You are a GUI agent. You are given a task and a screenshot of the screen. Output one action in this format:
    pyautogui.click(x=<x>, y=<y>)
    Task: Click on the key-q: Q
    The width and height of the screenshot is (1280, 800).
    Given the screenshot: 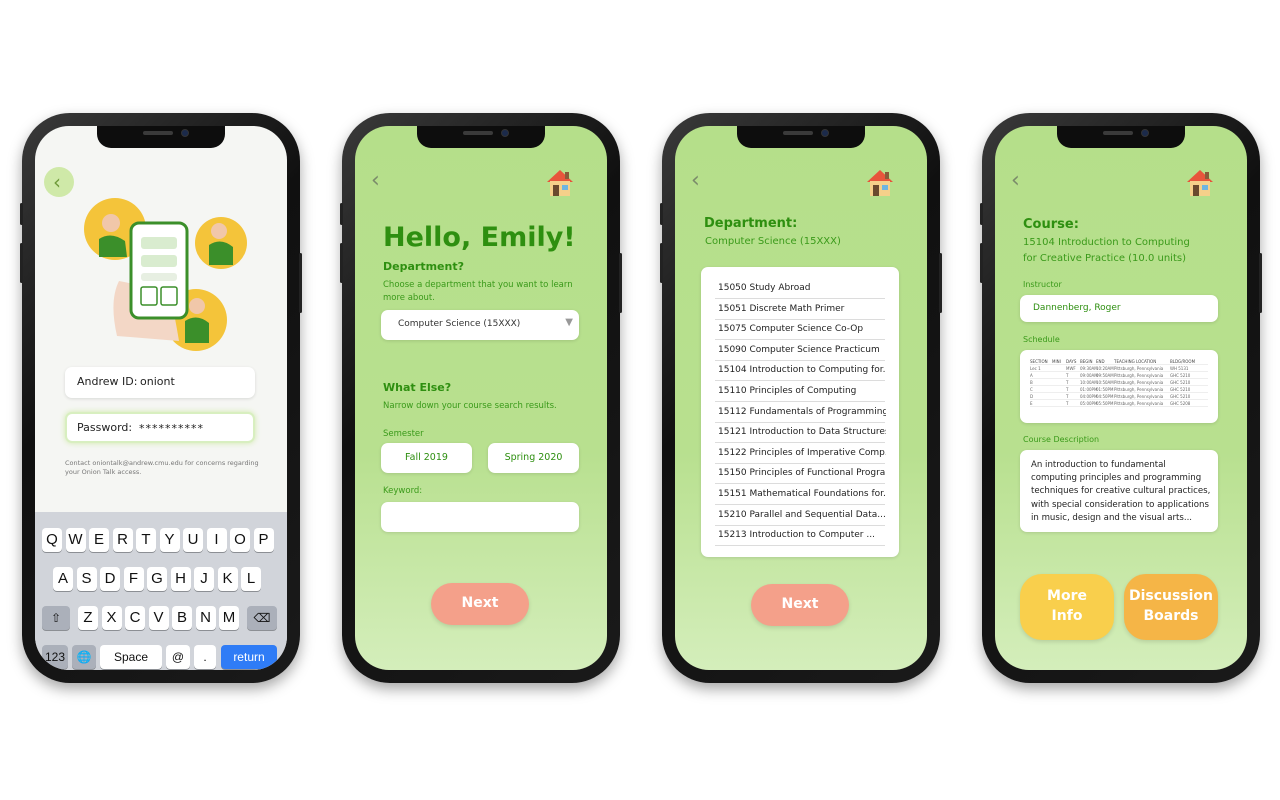 What is the action you would take?
    pyautogui.click(x=52, y=540)
    